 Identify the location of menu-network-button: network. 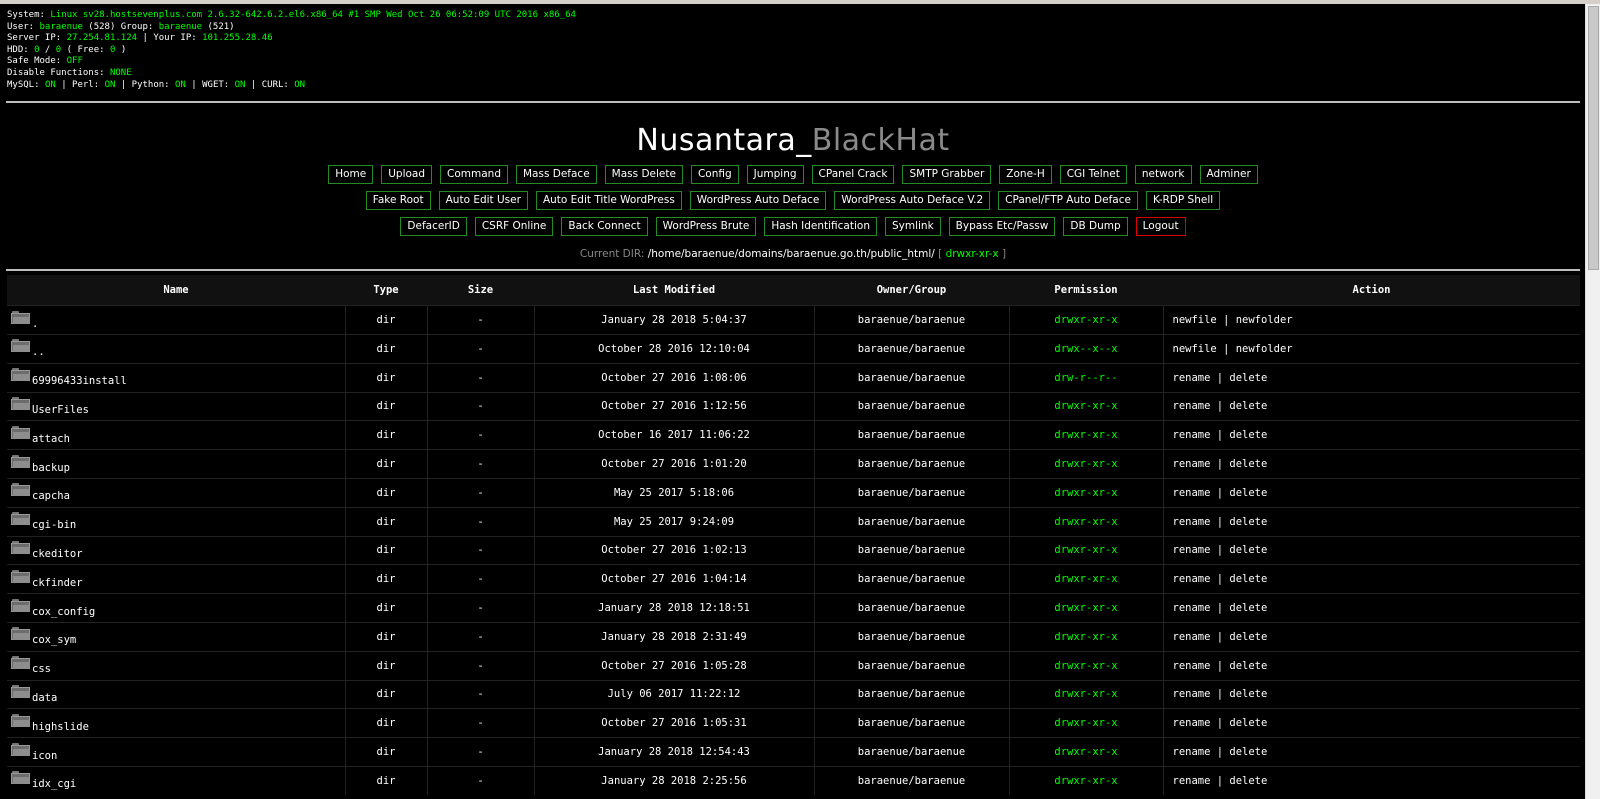
(1163, 175).